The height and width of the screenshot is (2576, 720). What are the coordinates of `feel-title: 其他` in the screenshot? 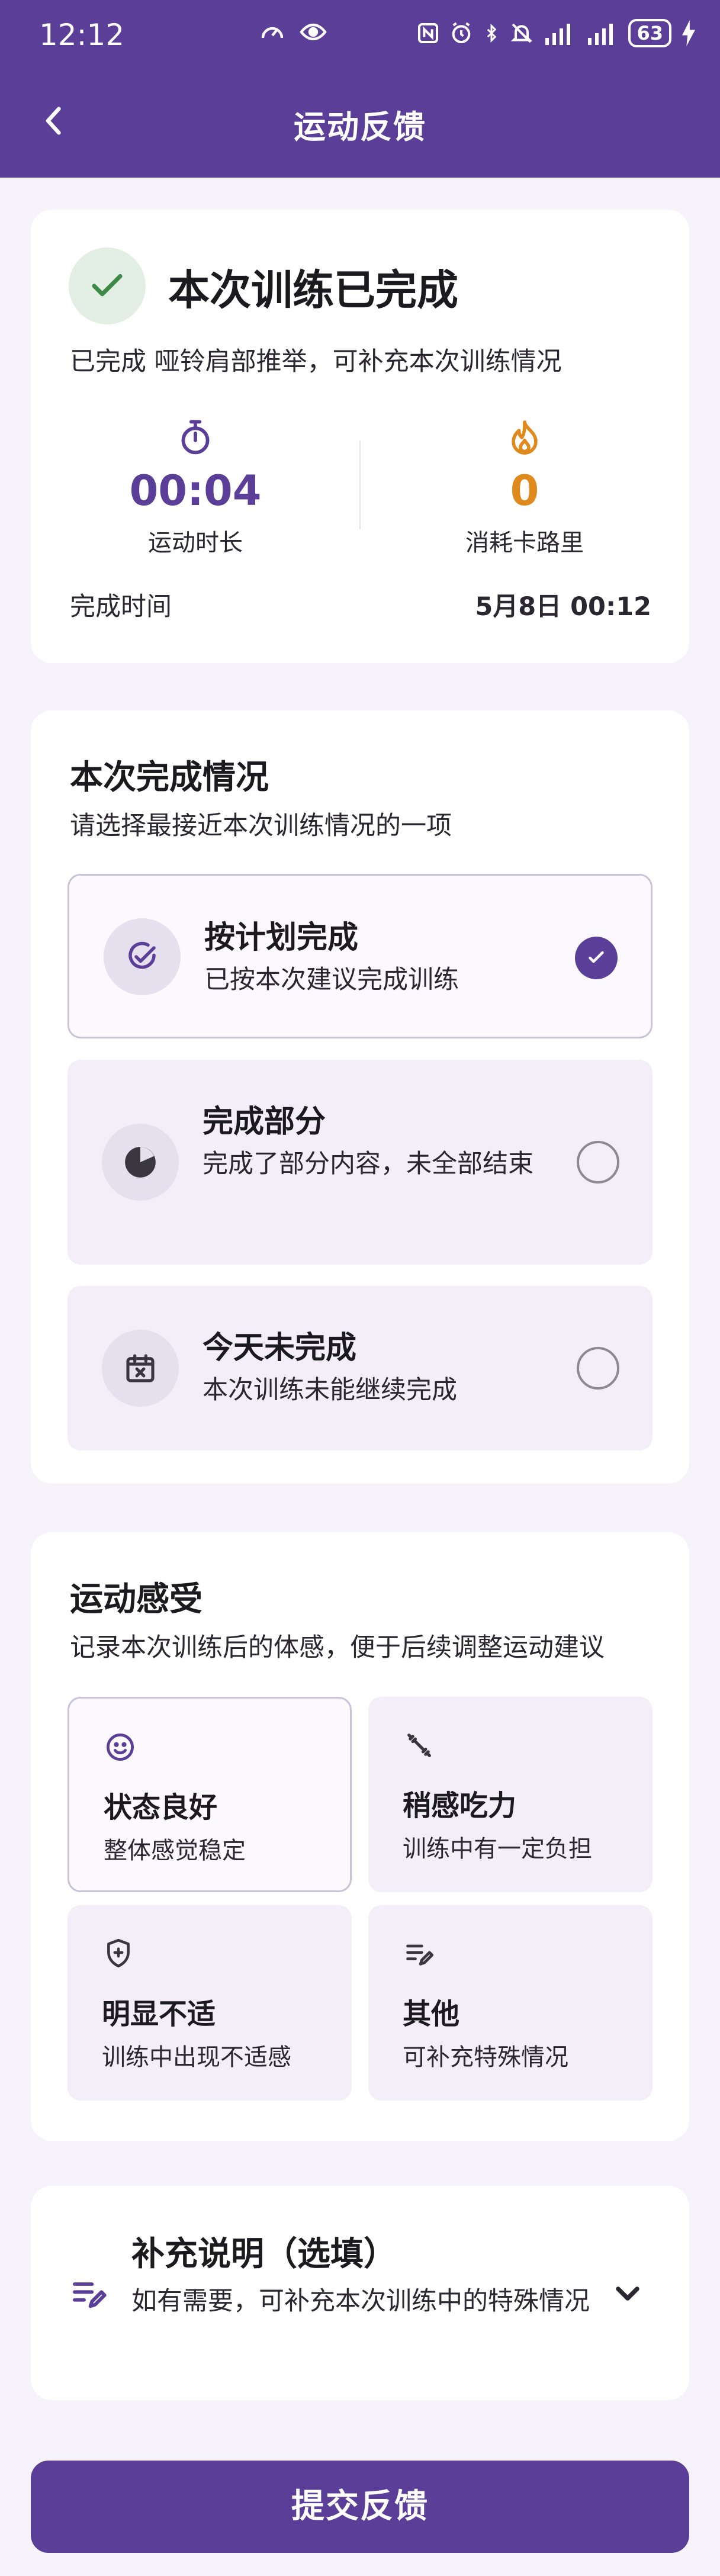 It's located at (431, 2015).